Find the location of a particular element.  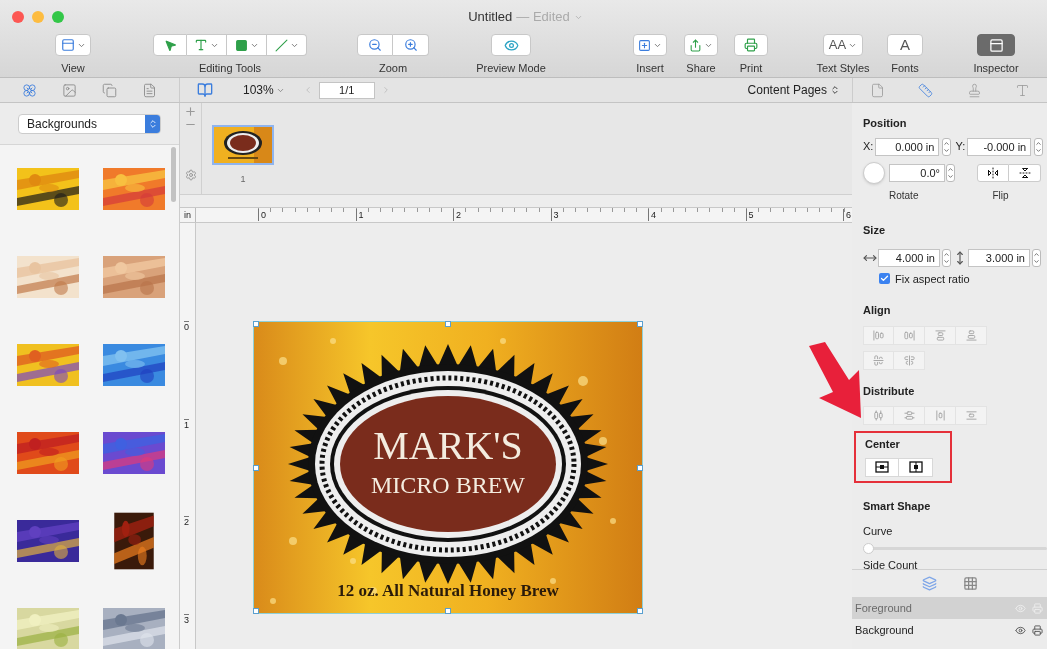

preview-button is located at coordinates (511, 45).